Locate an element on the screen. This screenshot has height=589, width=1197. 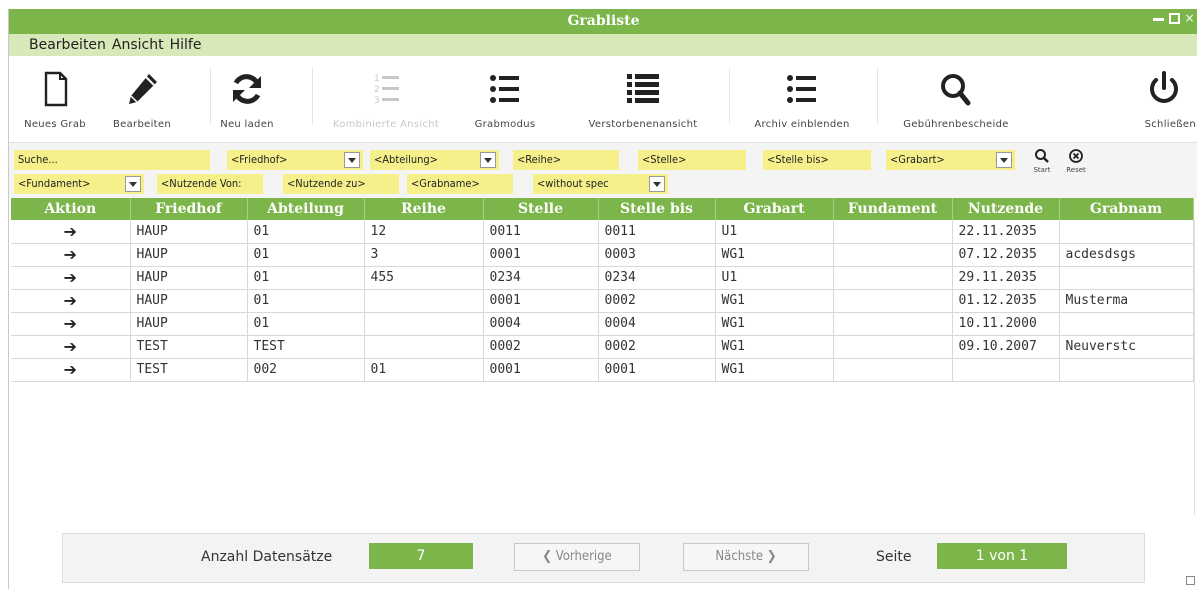
refresh-icon is located at coordinates (247, 89).